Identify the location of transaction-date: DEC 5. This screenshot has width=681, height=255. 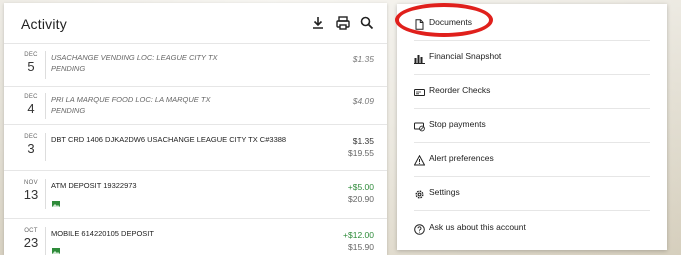
(31, 63).